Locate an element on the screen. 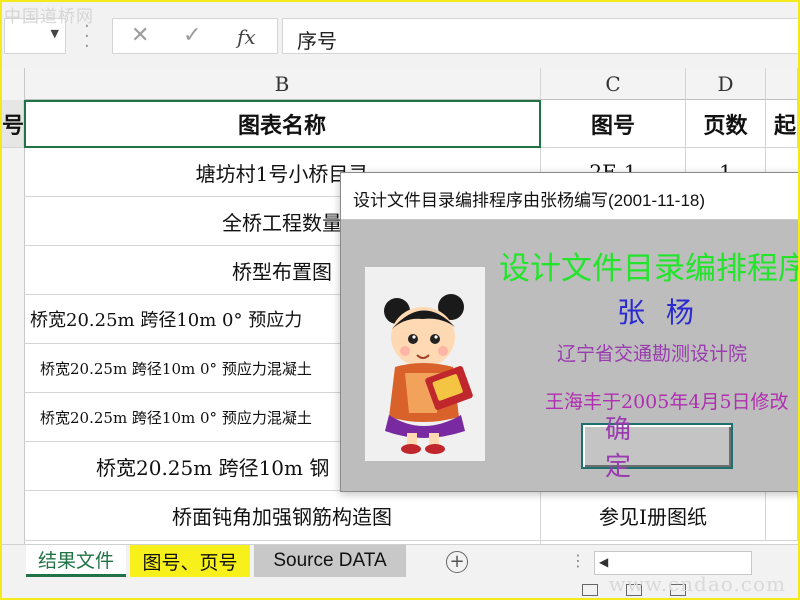 The height and width of the screenshot is (600, 800). dialog-author: 张 杨 is located at coordinates (658, 312).